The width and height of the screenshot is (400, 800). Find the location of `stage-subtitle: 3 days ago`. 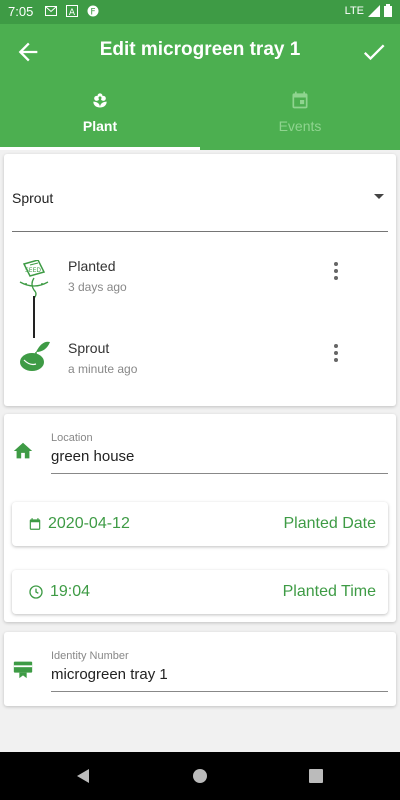

stage-subtitle: 3 days ago is located at coordinates (97, 287).